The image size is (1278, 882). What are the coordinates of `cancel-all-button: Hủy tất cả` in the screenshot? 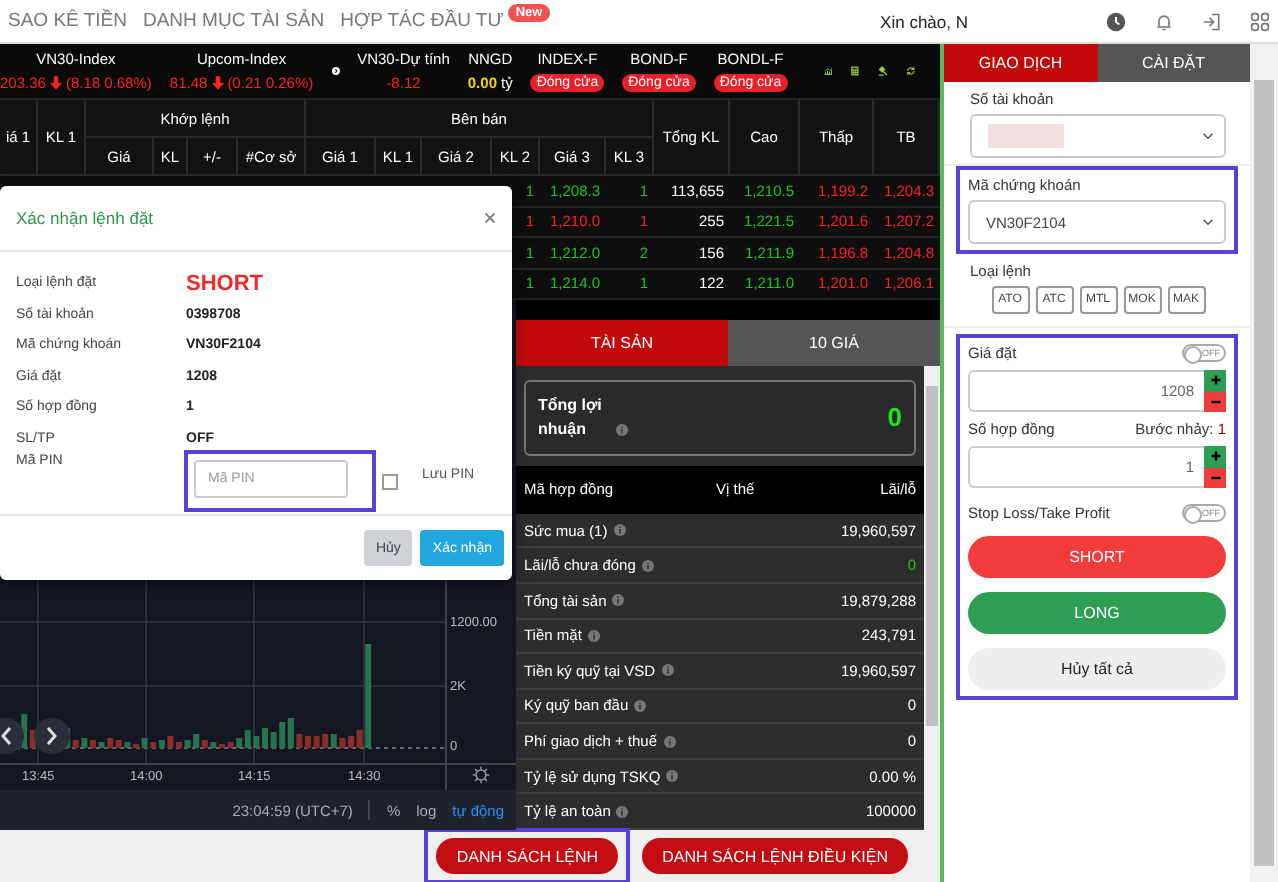 It's located at (1097, 669).